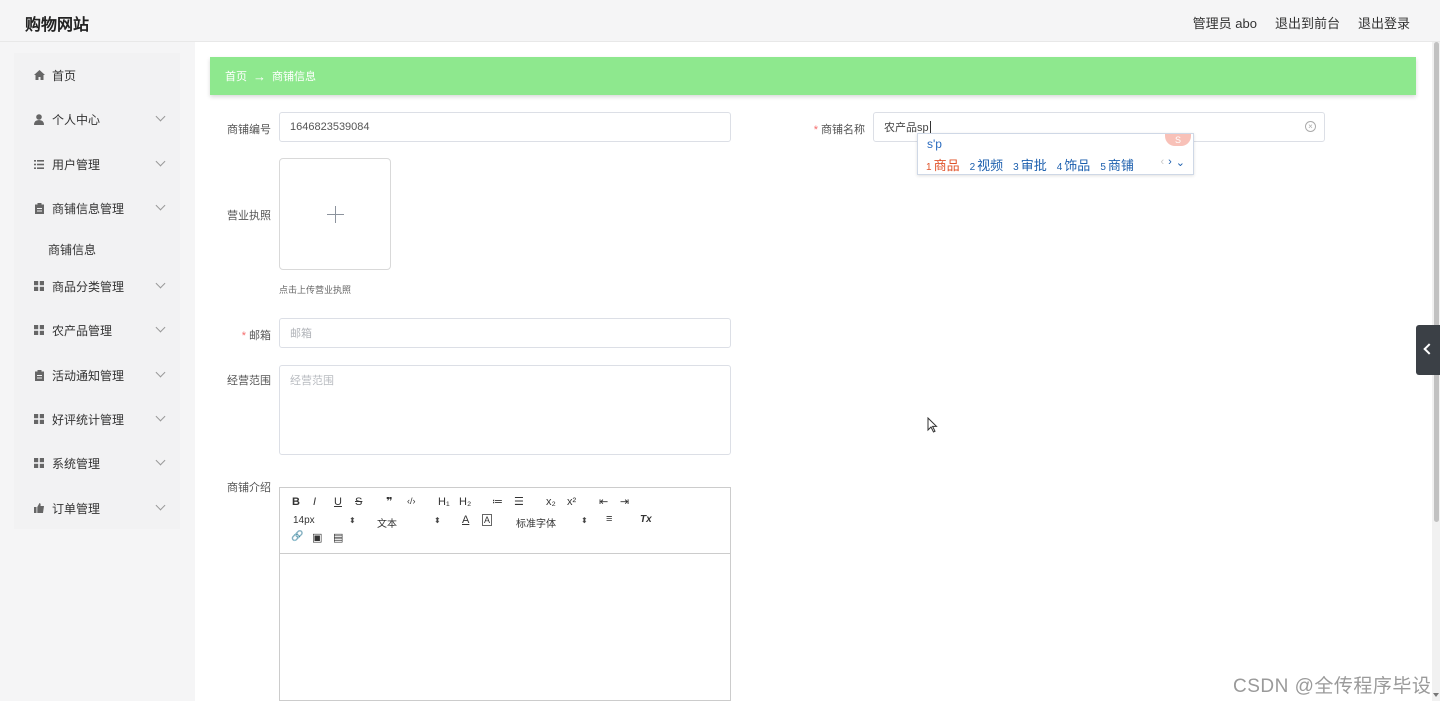 Image resolution: width=1440 pixels, height=701 pixels. What do you see at coordinates (1117, 164) in the screenshot?
I see `ime-candidate: 5 商铺` at bounding box center [1117, 164].